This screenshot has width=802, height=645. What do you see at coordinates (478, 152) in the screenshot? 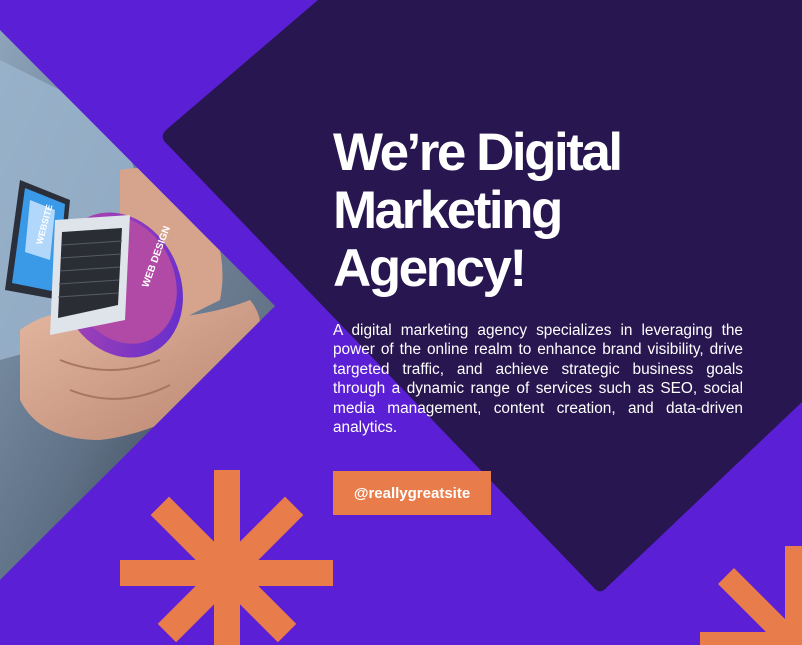
I see `headline-line-1: We’re Digital` at bounding box center [478, 152].